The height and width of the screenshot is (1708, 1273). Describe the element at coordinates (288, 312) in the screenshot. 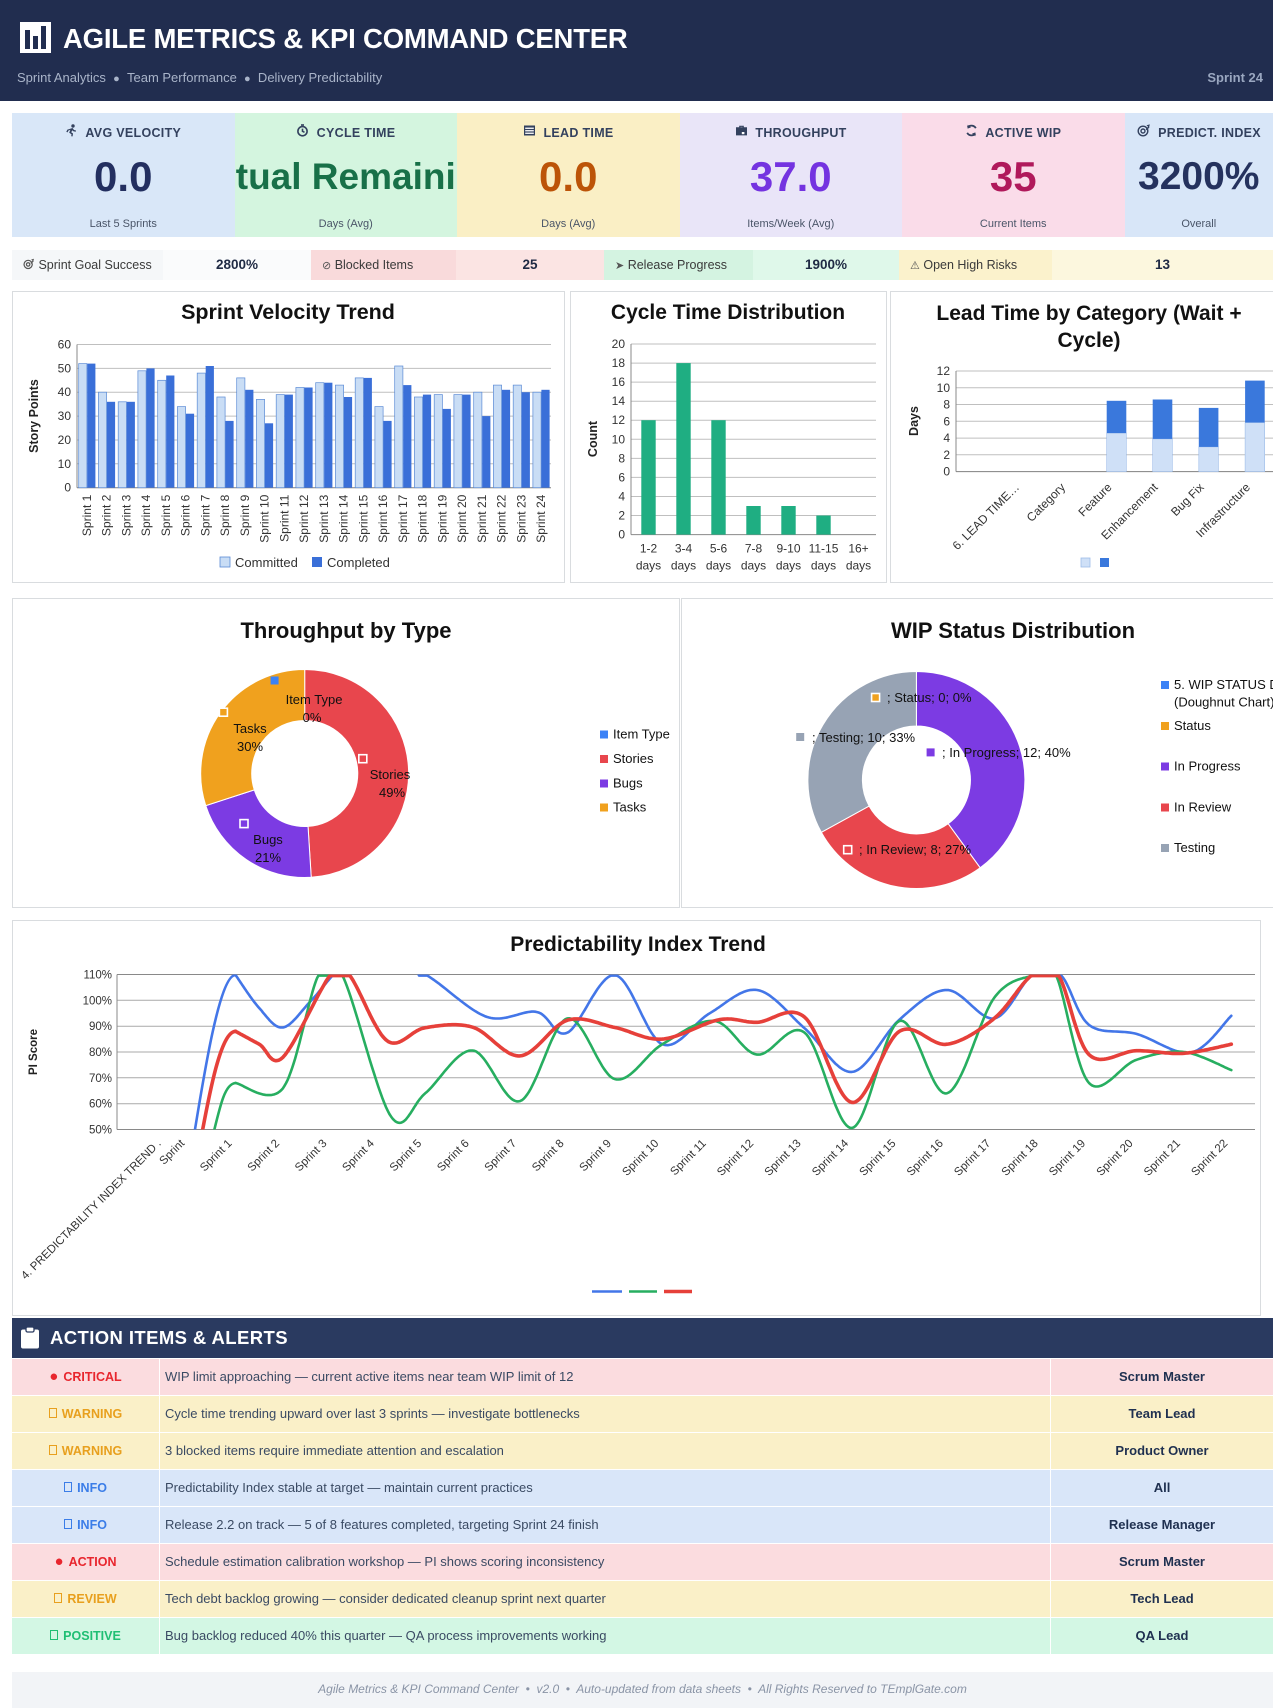

I see `svg-text: Sprint Velocity Trend` at that location.